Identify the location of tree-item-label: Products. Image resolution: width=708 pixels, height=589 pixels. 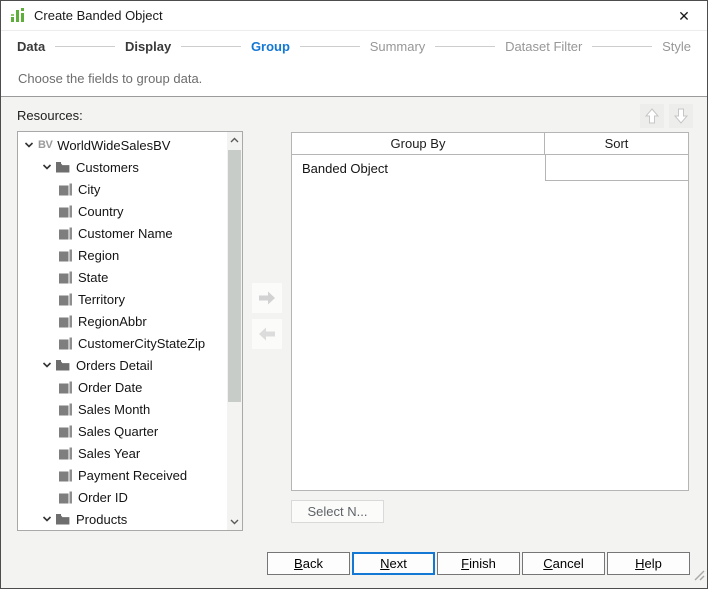
(102, 519).